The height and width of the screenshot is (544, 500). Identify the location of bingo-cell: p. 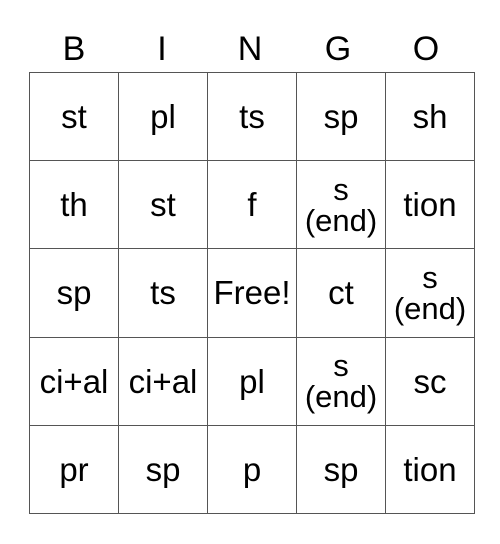
(252, 469).